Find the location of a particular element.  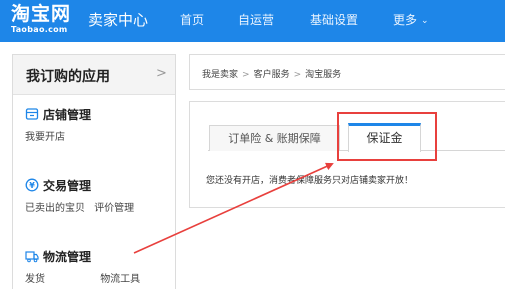

annotation-arrow is located at coordinates (233, 208).